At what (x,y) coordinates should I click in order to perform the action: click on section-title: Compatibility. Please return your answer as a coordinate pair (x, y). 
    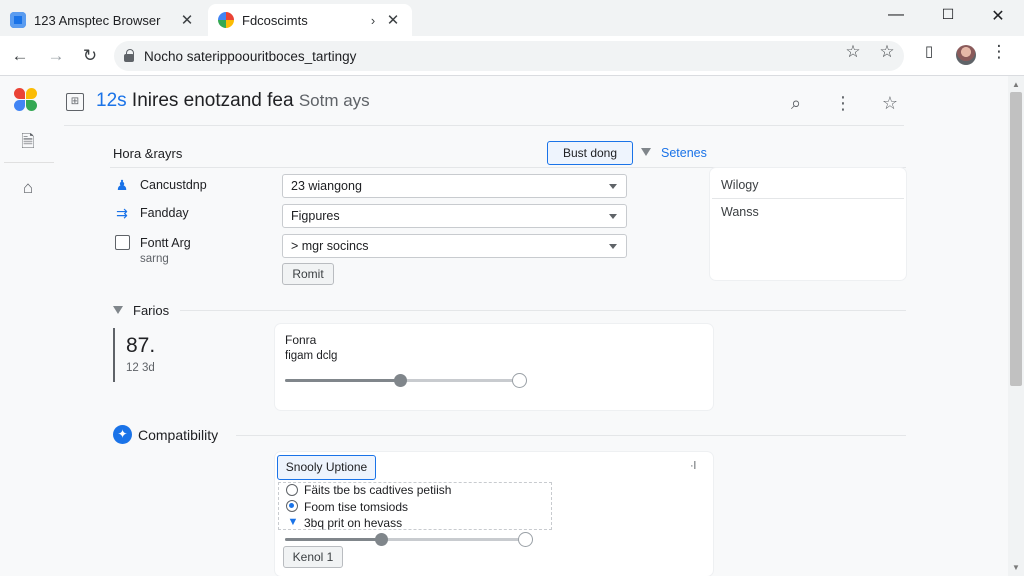
    Looking at the image, I should click on (178, 435).